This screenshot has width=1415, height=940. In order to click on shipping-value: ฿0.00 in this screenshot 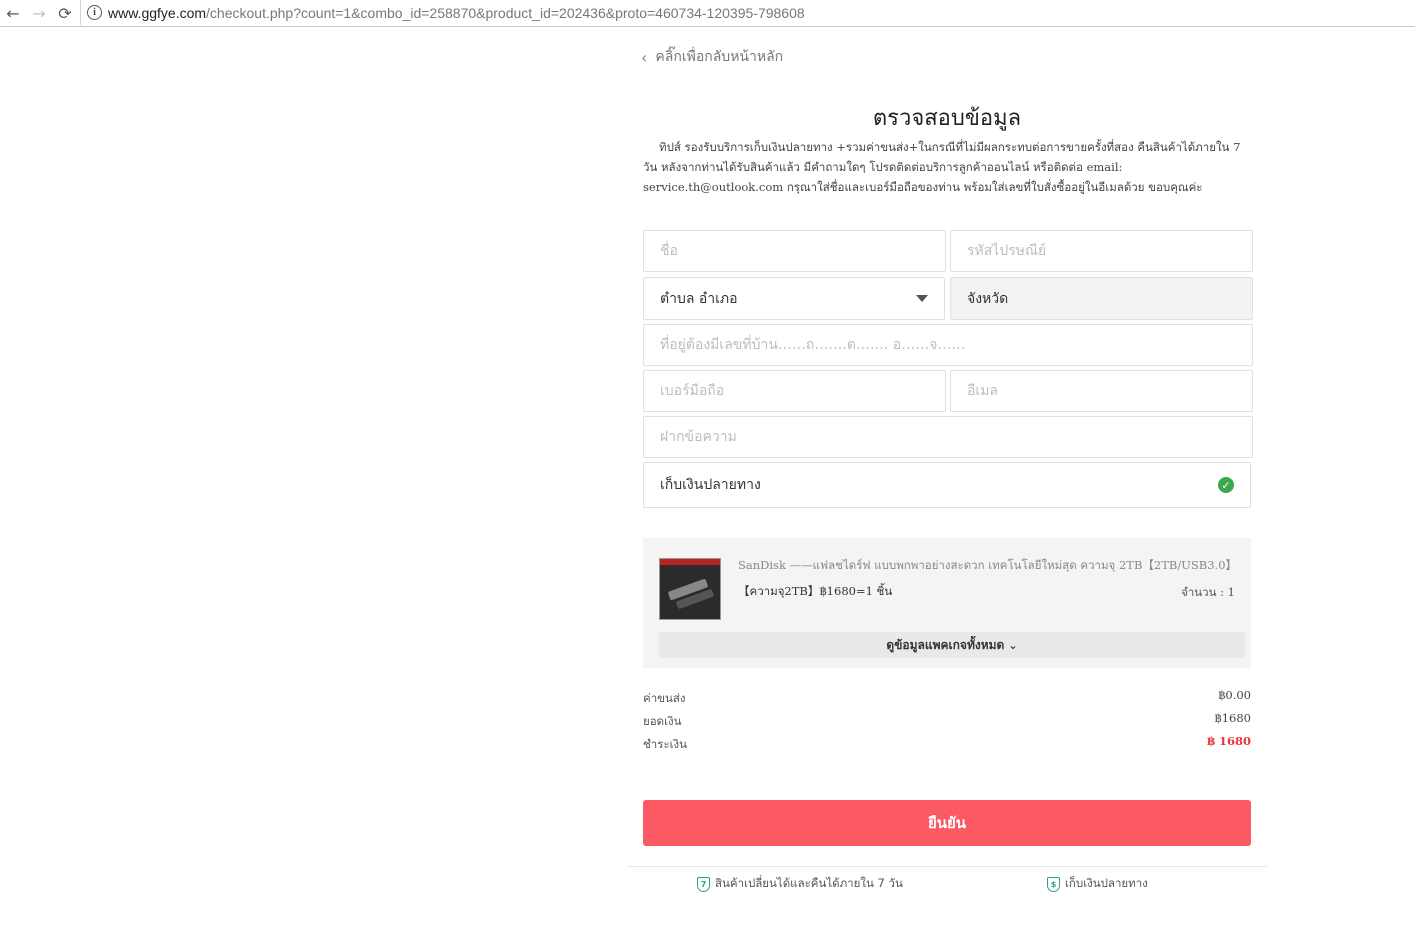, I will do `click(1234, 695)`.